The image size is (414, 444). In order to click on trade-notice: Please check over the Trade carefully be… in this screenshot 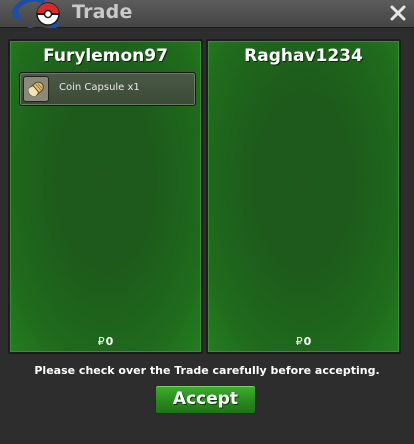, I will do `click(207, 370)`.